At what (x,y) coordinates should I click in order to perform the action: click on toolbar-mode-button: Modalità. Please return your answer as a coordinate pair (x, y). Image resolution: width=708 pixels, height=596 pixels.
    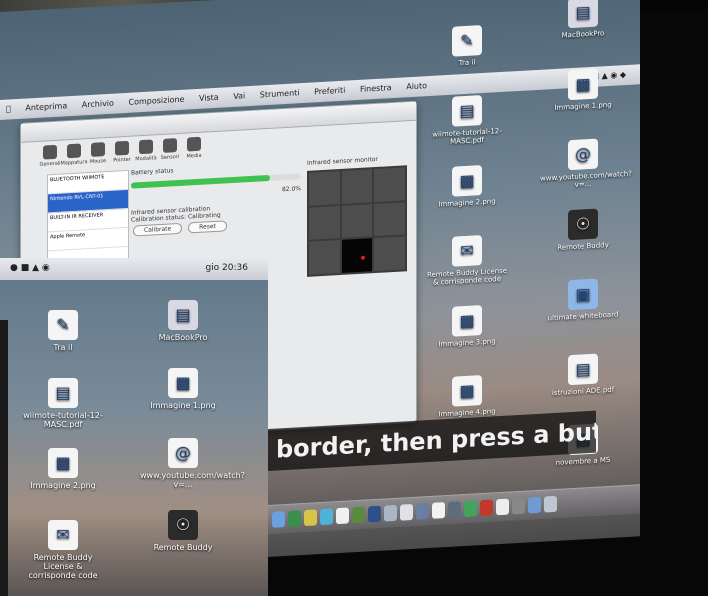
    Looking at the image, I should click on (146, 152).